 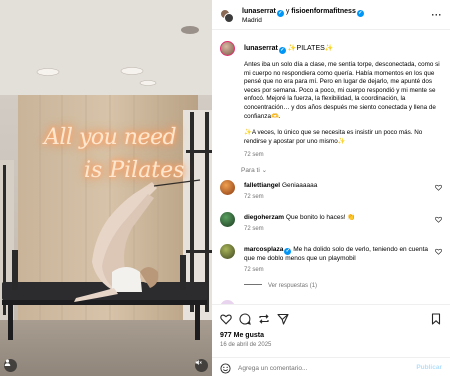 What do you see at coordinates (264, 319) in the screenshot?
I see `repost-icon` at bounding box center [264, 319].